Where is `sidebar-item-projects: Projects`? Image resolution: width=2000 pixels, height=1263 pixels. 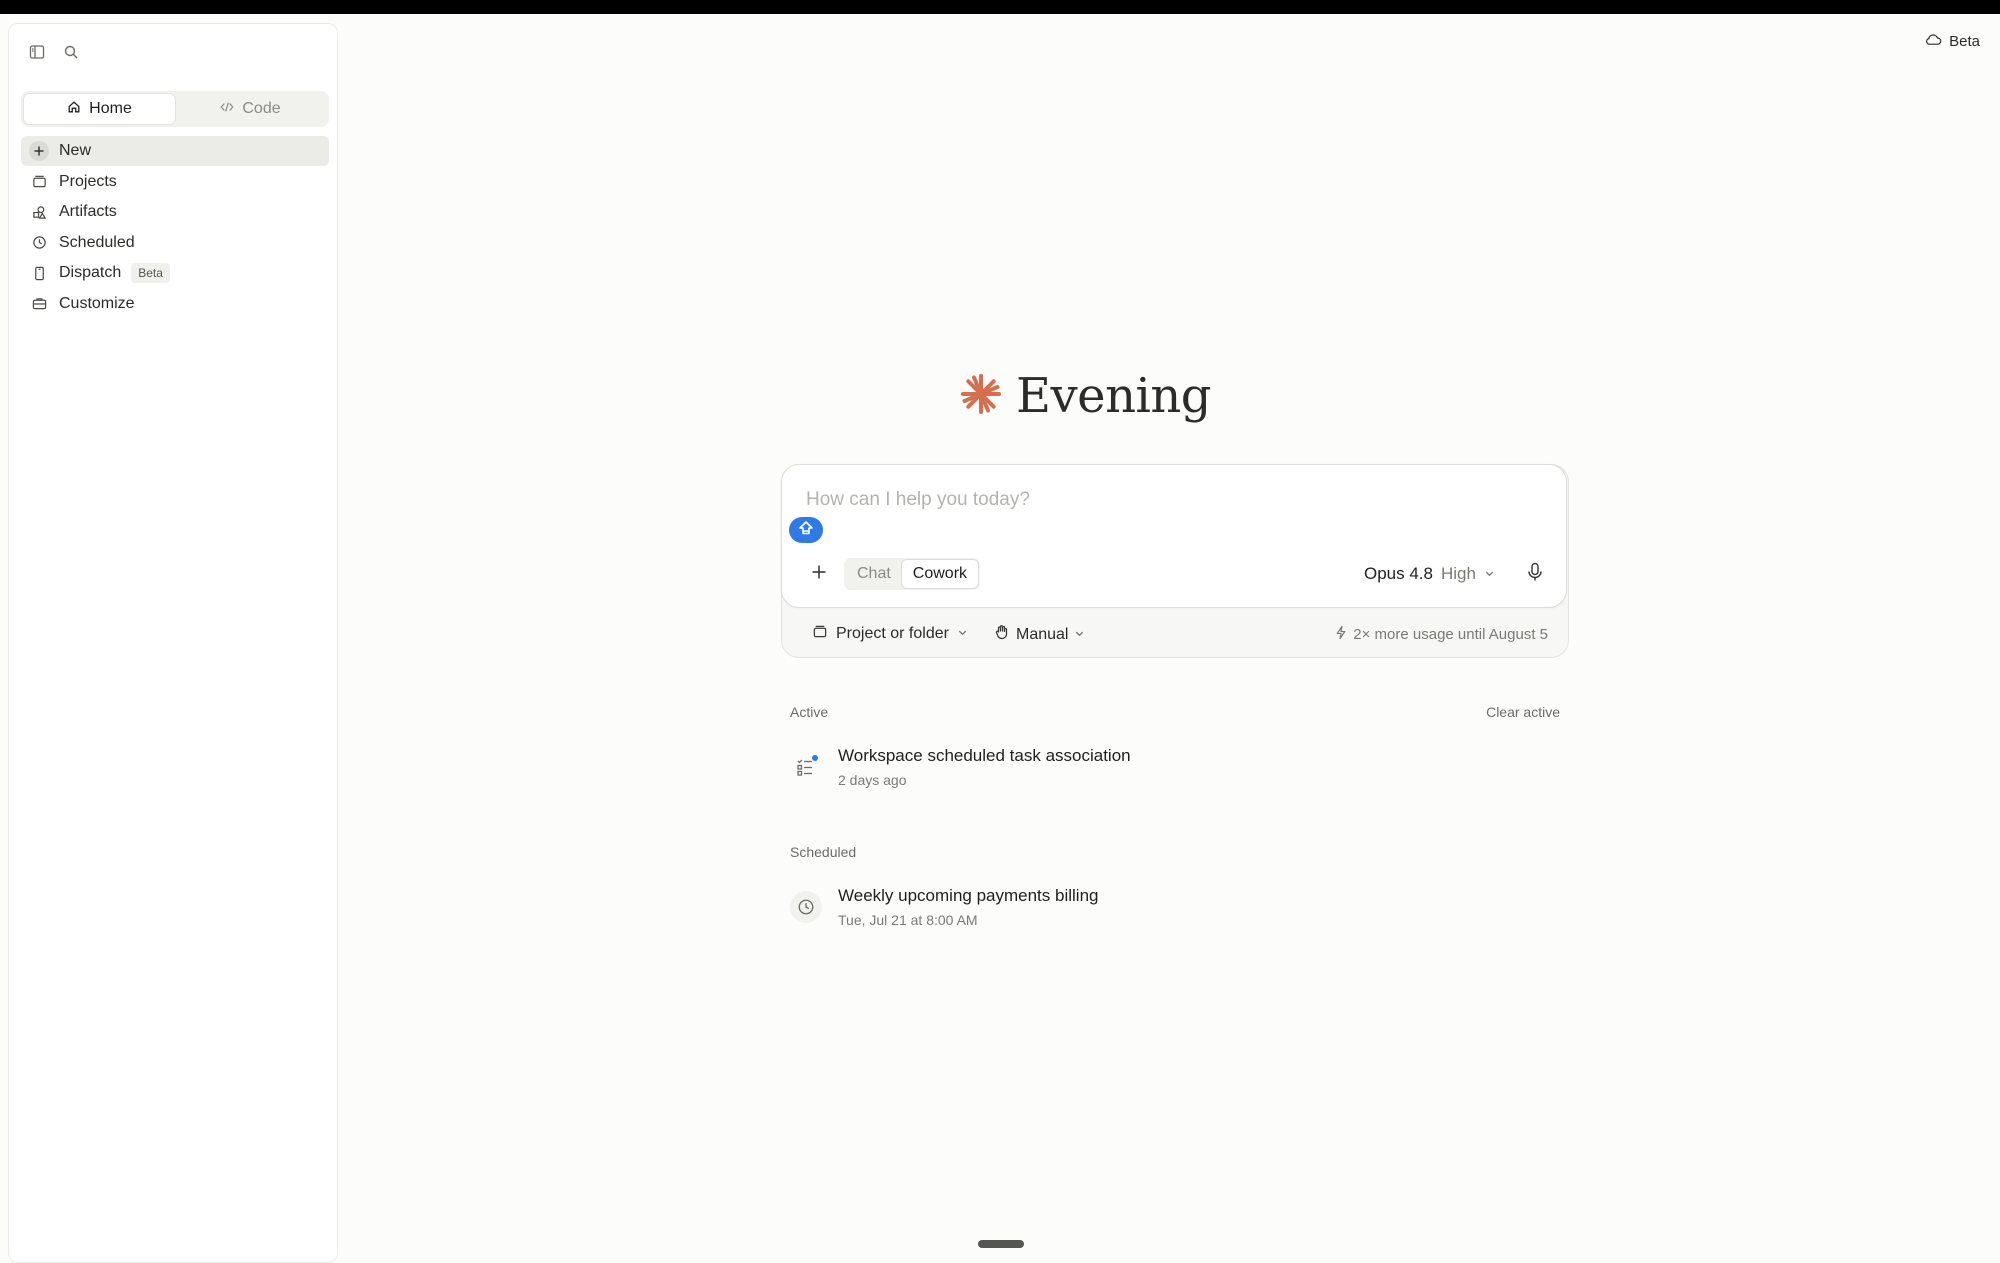
sidebar-item-projects: Projects is located at coordinates (175, 182).